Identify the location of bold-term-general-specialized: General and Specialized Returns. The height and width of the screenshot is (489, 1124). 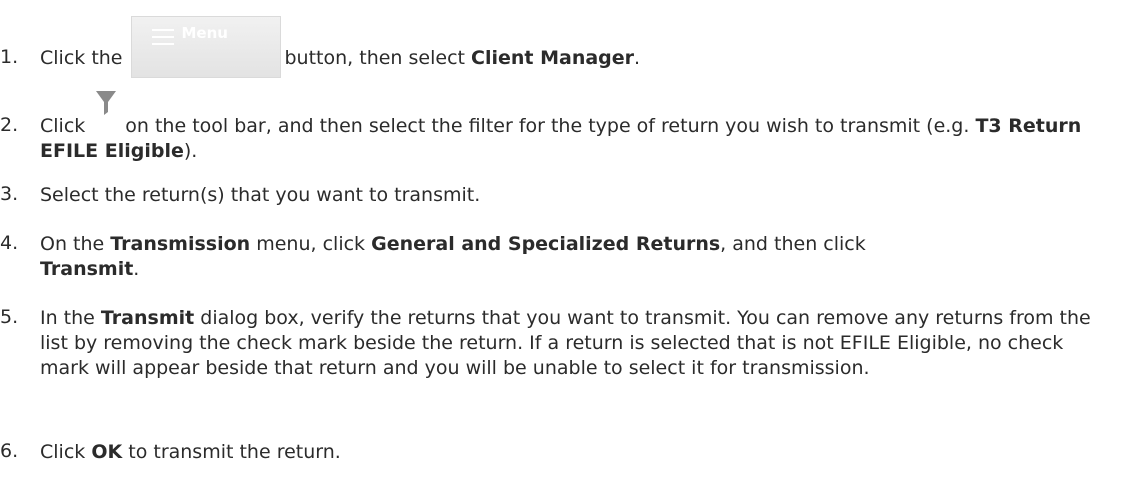
(546, 244).